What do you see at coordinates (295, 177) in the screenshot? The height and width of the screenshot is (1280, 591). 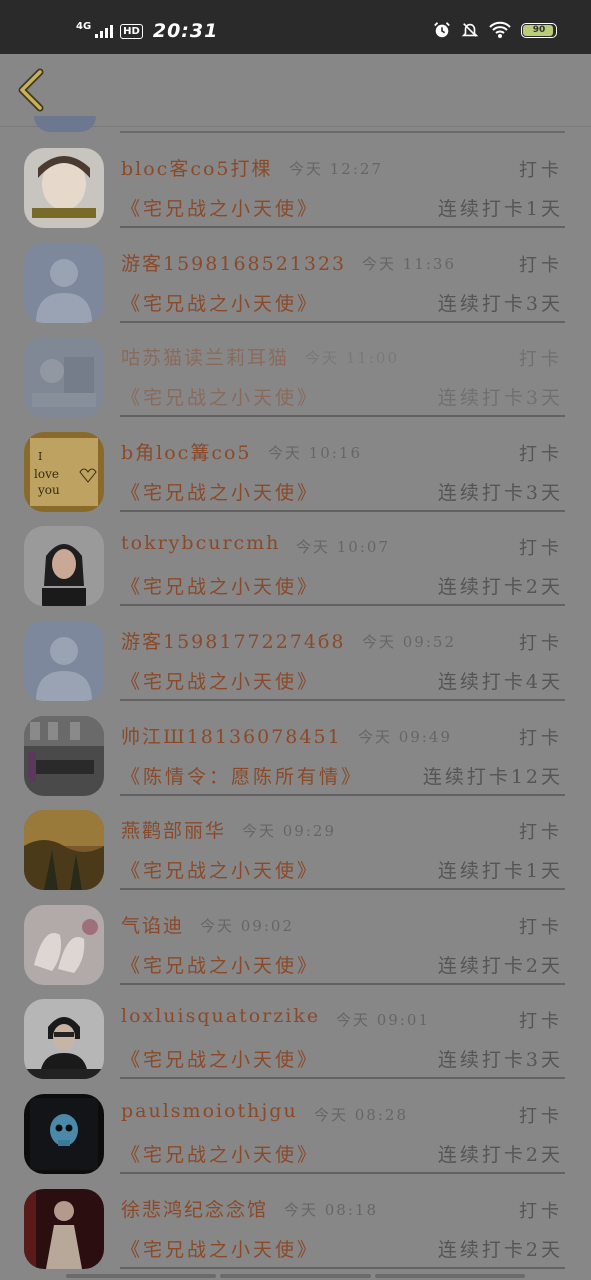 I see `list-item: bloc客co5打棵 今天 12:27 打卡 《宅兄战之小天使》 连续打卡1天` at bounding box center [295, 177].